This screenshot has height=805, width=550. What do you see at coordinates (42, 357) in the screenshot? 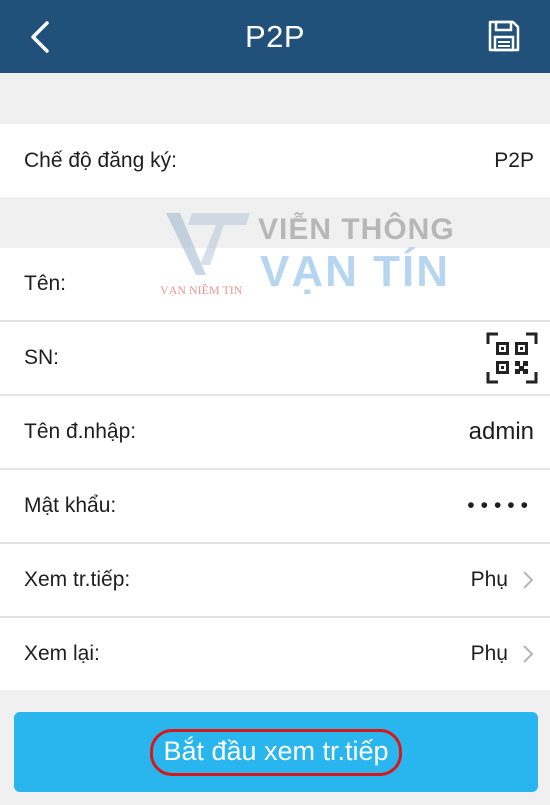
I see `sn-label: SN:` at bounding box center [42, 357].